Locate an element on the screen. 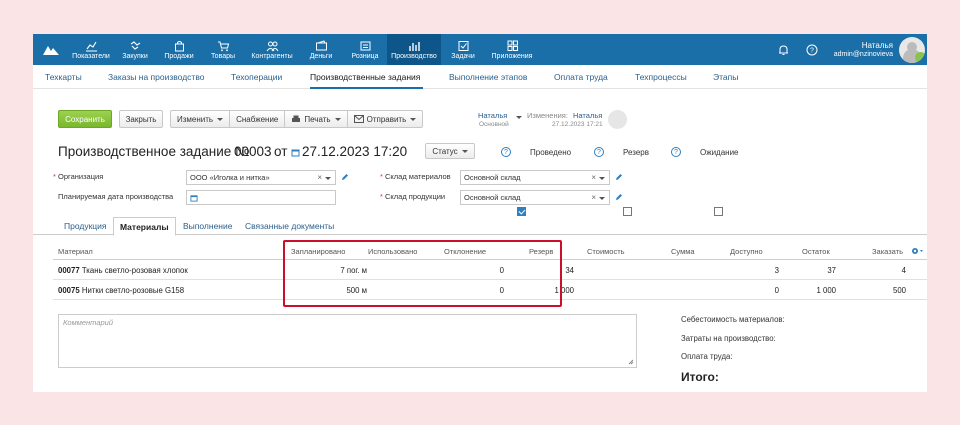 Image resolution: width=960 pixels, height=425 pixels. organization-select: ООО «Иголка и нитка» × is located at coordinates (261, 177).